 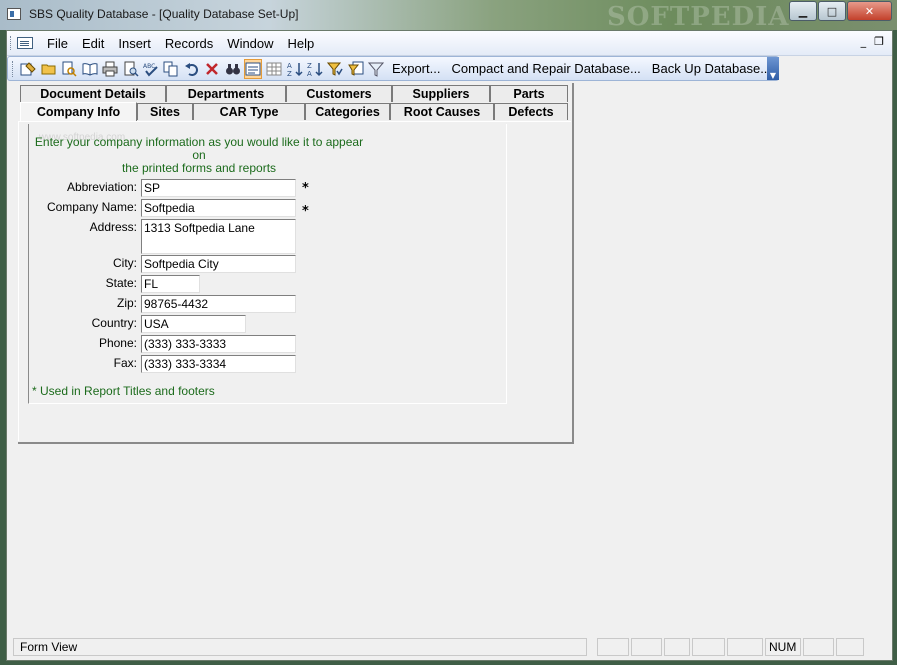 What do you see at coordinates (218, 264) in the screenshot?
I see `city-input: Softpedia City` at bounding box center [218, 264].